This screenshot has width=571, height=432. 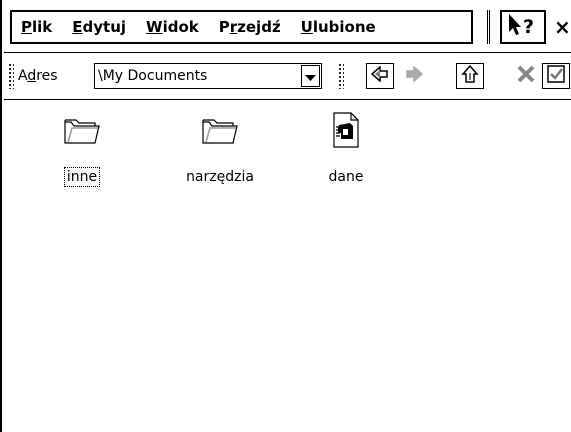 I want to click on document-icon, so click(x=346, y=130).